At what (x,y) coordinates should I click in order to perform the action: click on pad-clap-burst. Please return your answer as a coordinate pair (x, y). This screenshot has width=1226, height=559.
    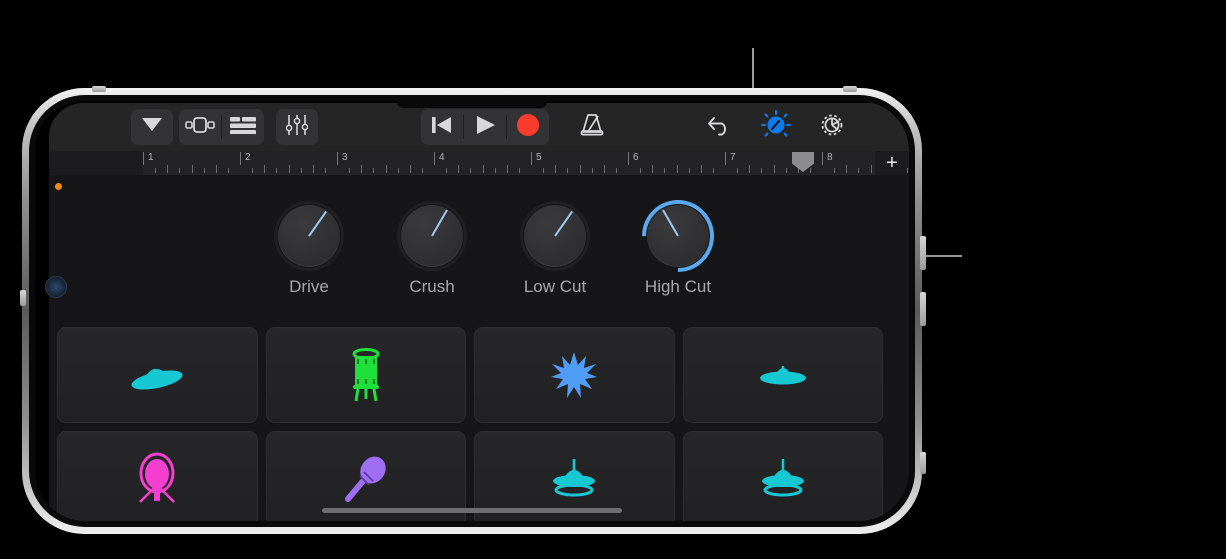
    Looking at the image, I should click on (574, 375).